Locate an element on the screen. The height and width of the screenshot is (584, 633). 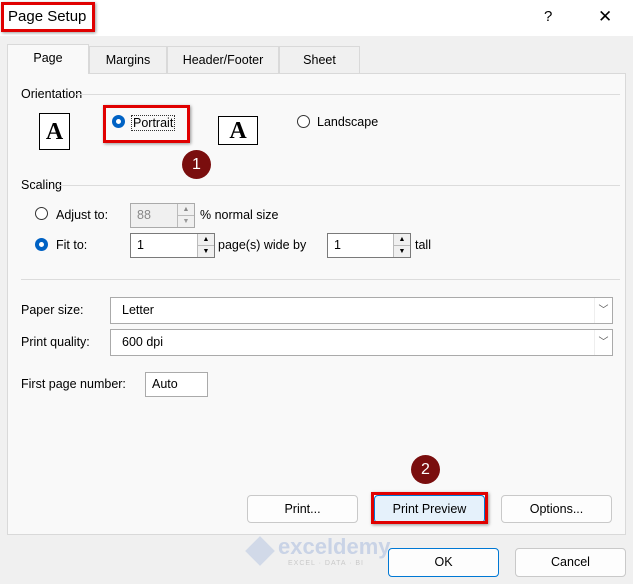
scaling-label: Scaling is located at coordinates (41, 185).